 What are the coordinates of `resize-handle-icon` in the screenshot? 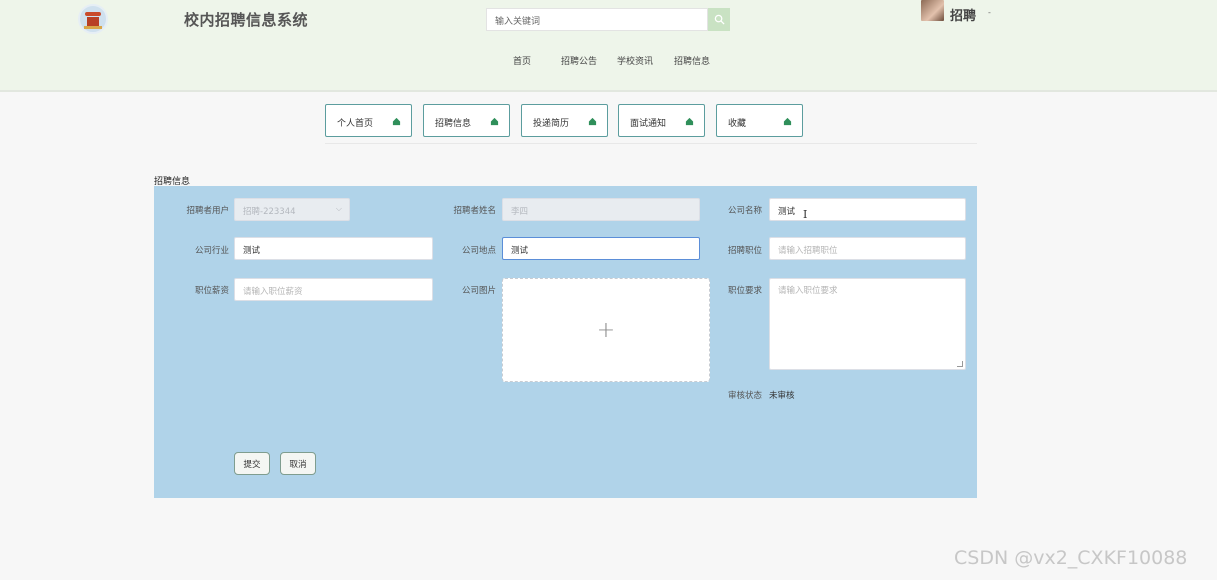 It's located at (960, 364).